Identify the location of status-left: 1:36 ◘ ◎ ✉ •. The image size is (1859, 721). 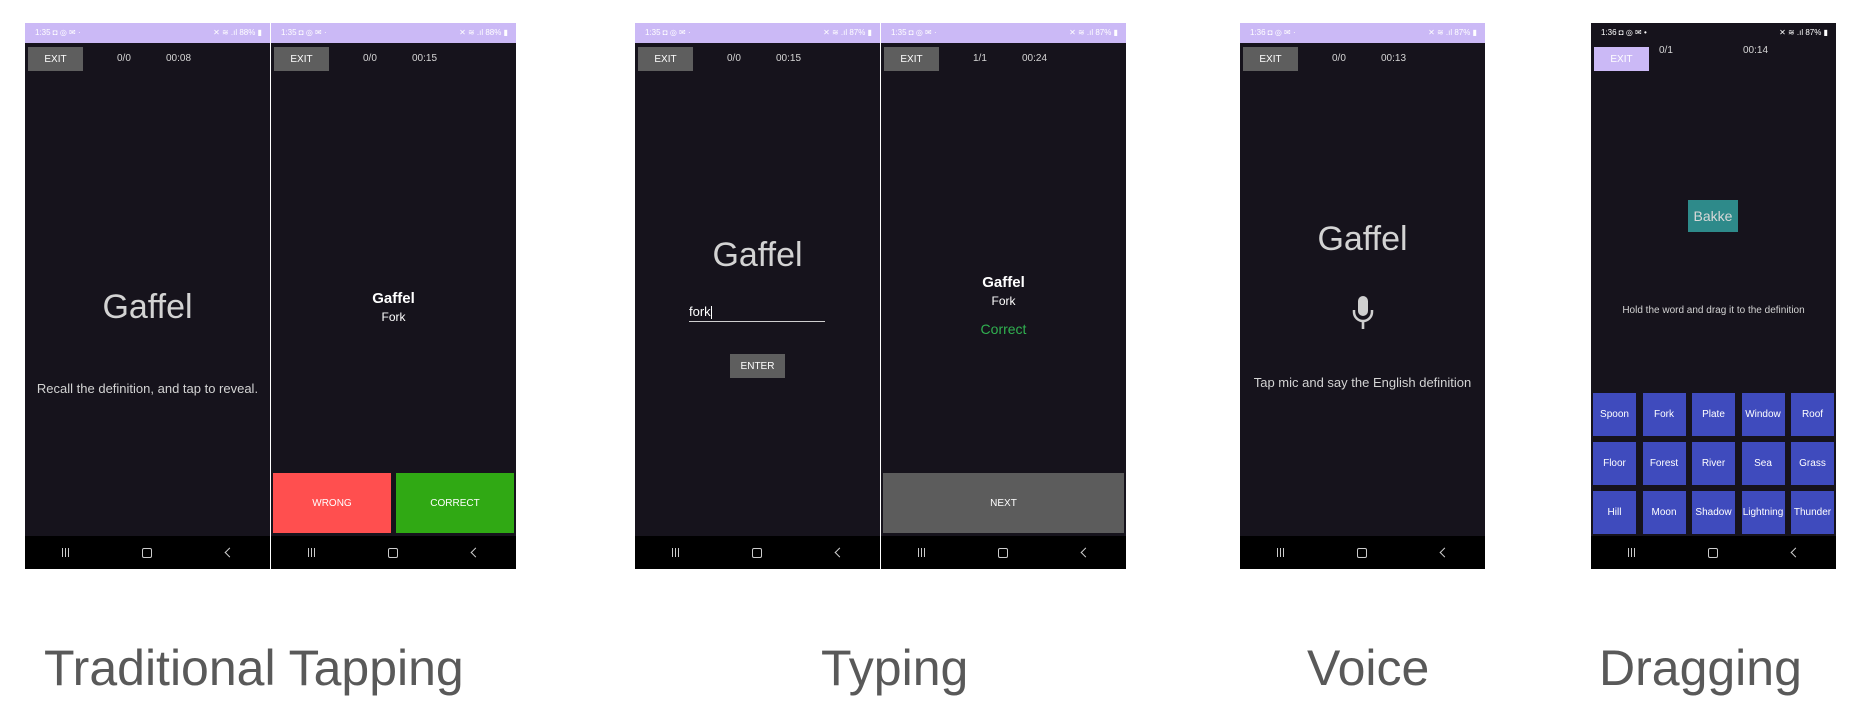
(1624, 32).